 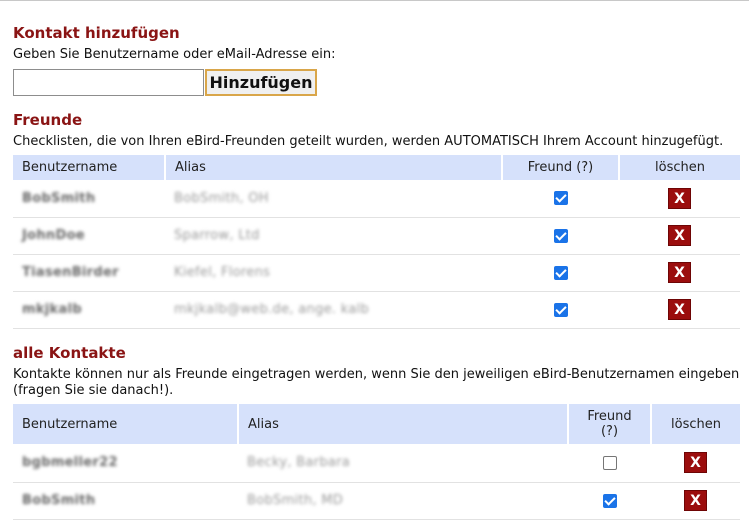 I want to click on all-contacts-table-header: Benutzername Alias Freund (?) löschen, so click(x=376, y=424).